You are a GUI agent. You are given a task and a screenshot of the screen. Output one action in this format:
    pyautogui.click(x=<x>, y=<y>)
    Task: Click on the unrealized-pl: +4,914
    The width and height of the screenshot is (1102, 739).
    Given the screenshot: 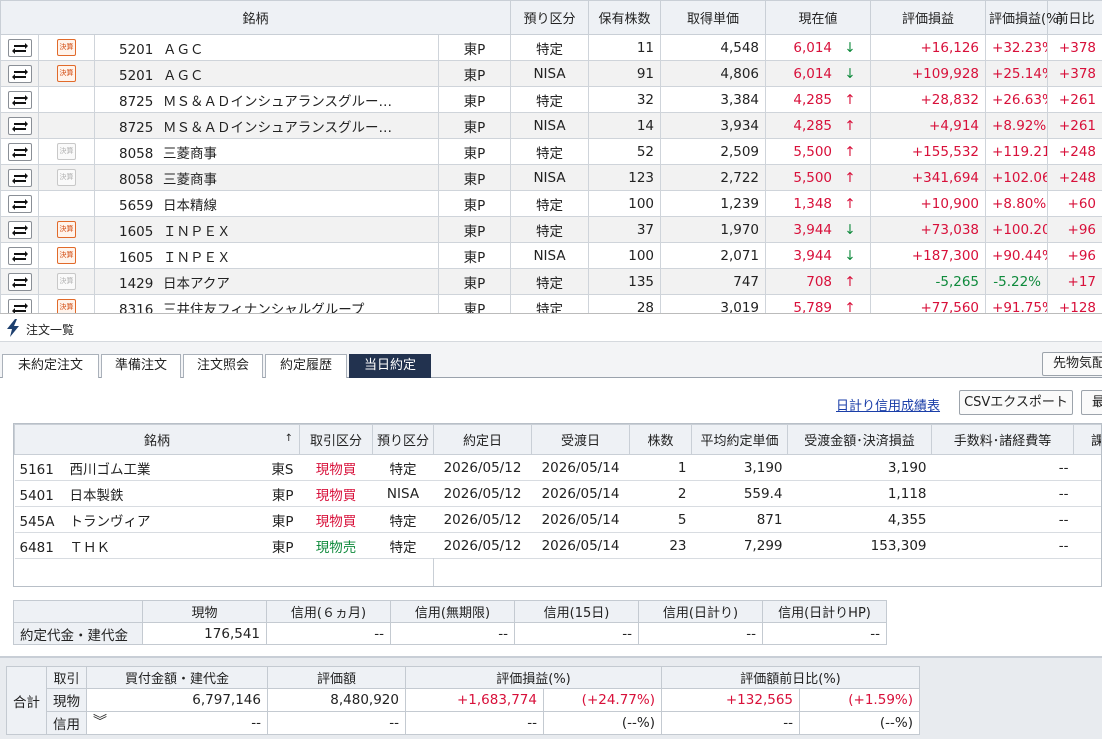 What is the action you would take?
    pyautogui.click(x=928, y=125)
    